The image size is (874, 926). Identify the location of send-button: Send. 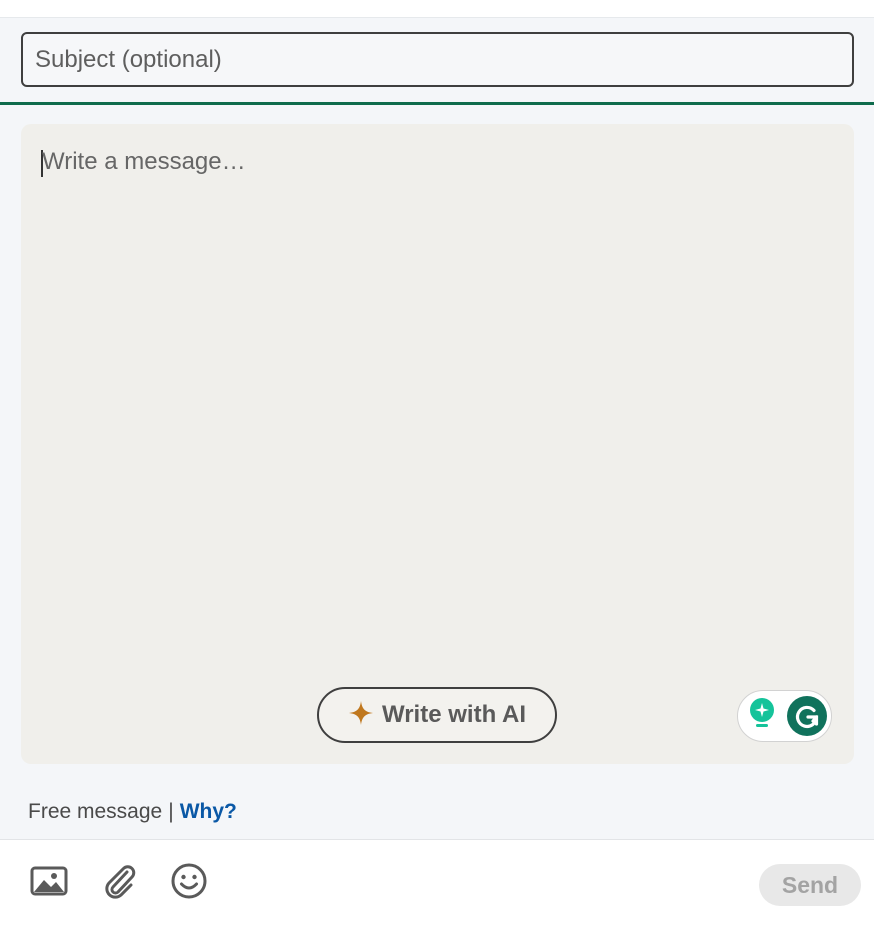
(810, 885).